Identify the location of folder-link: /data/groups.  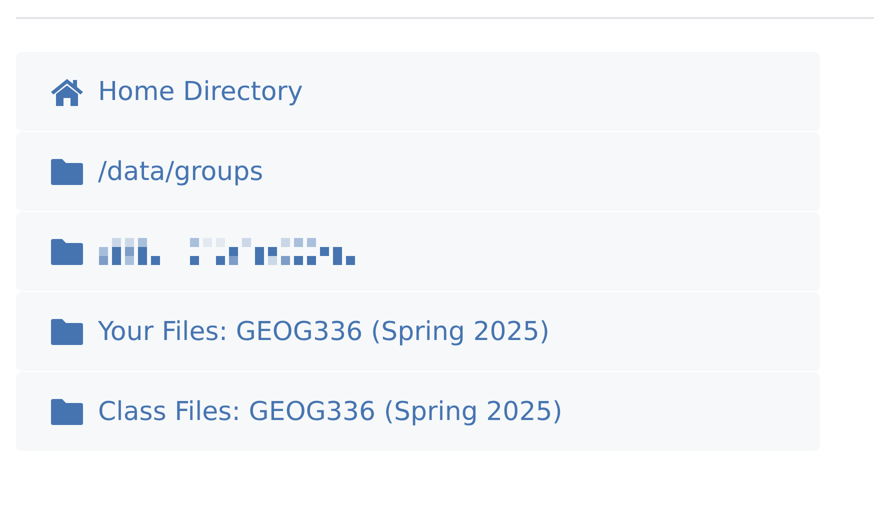
(418, 172).